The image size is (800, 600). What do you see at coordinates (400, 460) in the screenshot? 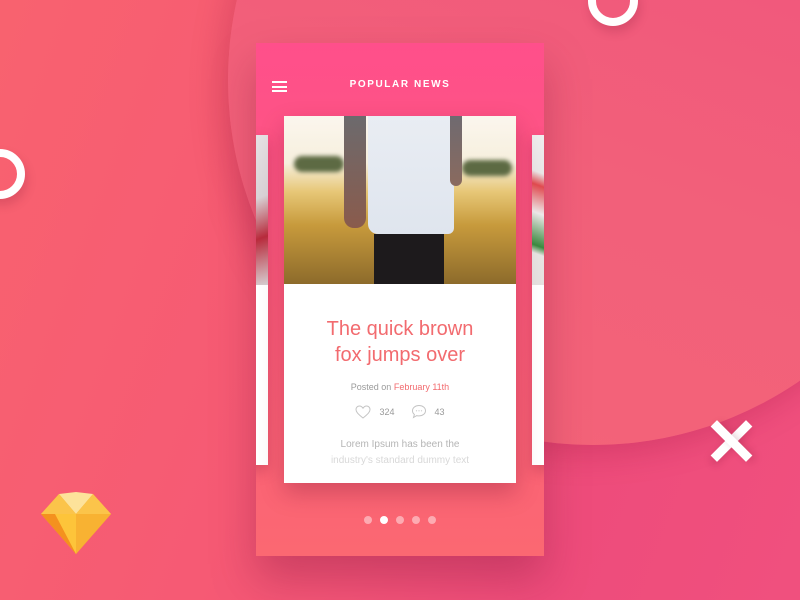
I see `excerpt-line: industry's standard dummy text` at bounding box center [400, 460].